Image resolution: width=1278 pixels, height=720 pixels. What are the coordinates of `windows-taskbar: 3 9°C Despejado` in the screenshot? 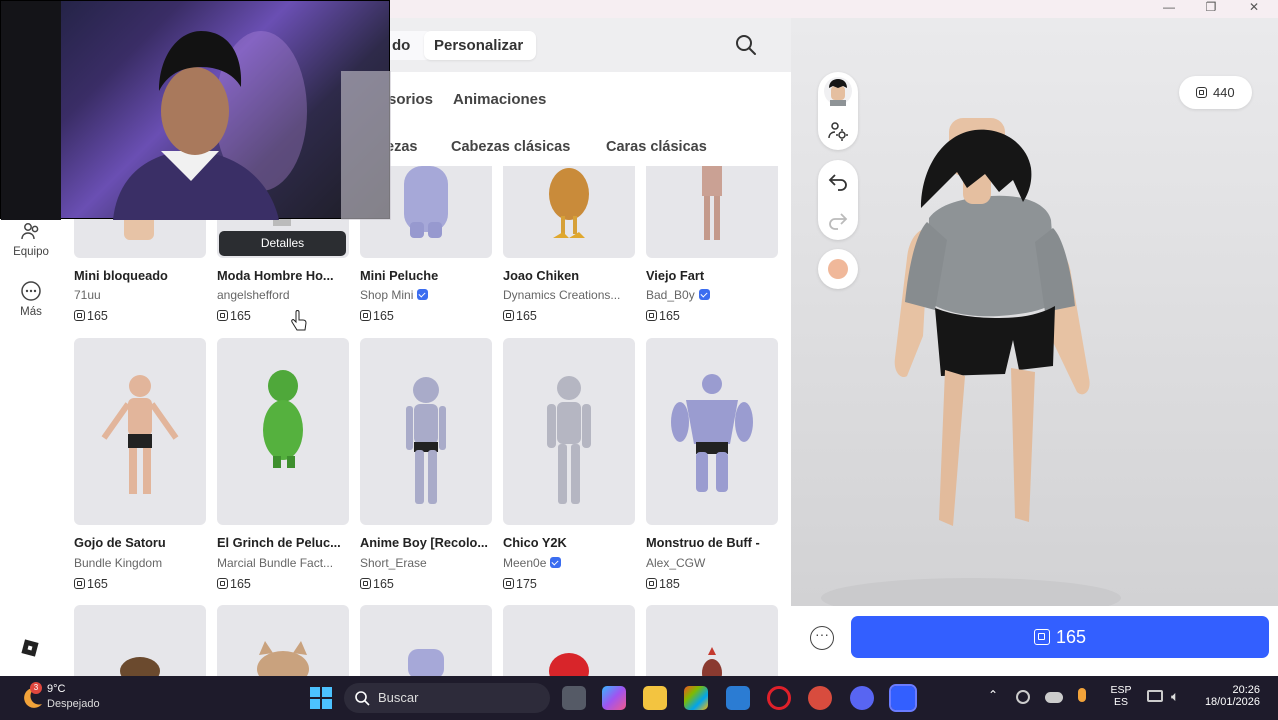 It's located at (639, 698).